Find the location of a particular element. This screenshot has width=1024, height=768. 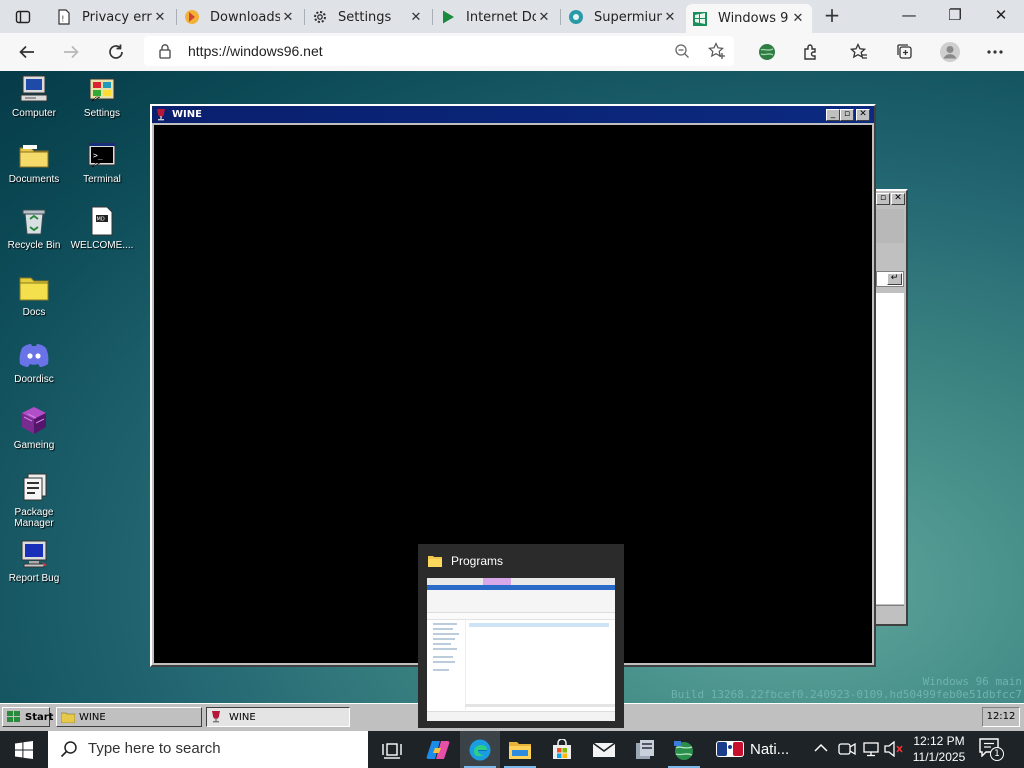

mail-button is located at coordinates (604, 749).